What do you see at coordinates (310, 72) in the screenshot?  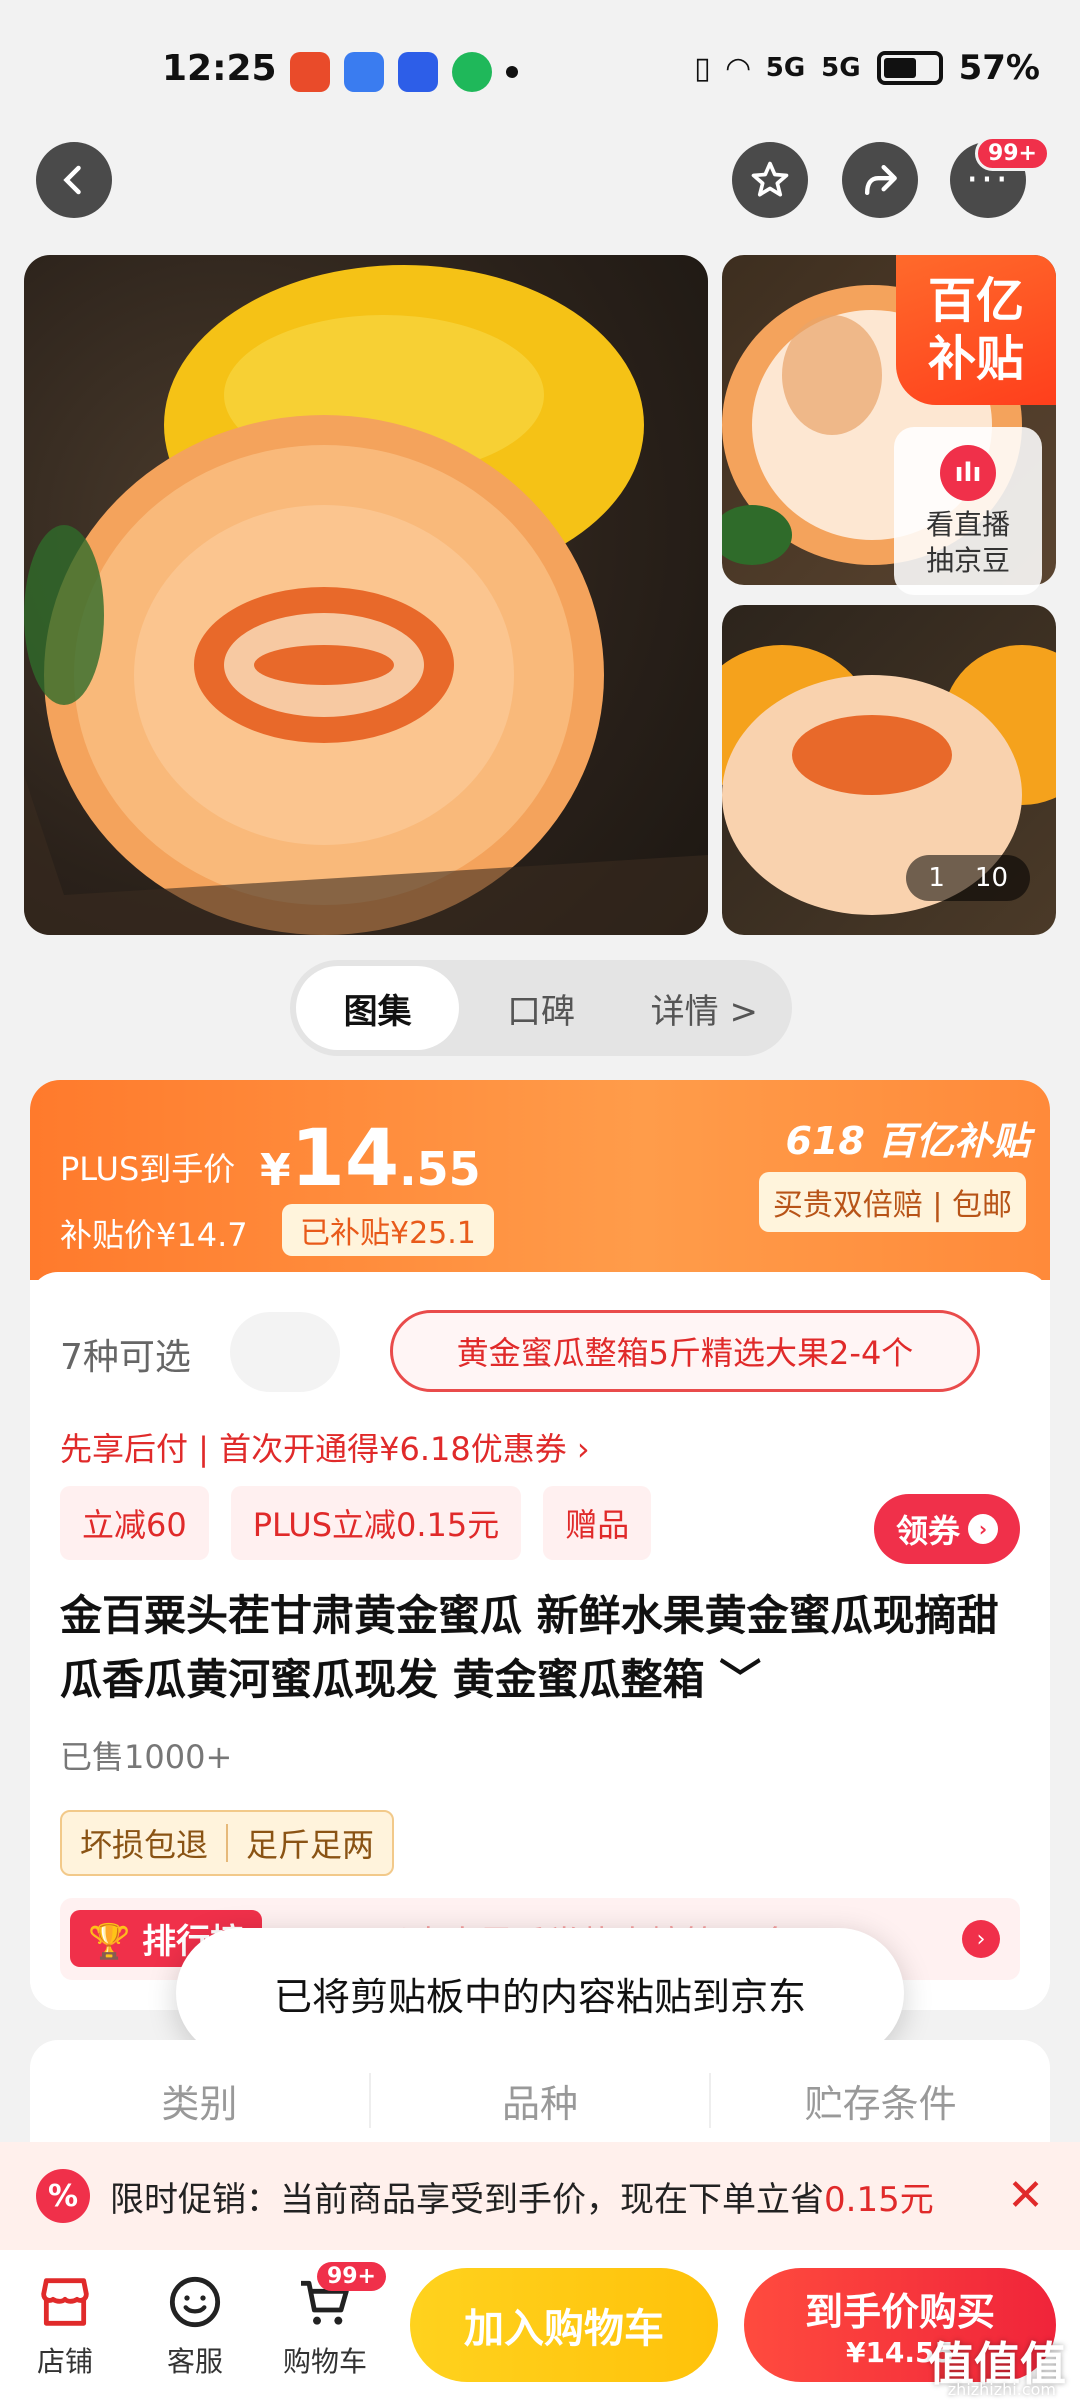 I see `weibo-icon` at bounding box center [310, 72].